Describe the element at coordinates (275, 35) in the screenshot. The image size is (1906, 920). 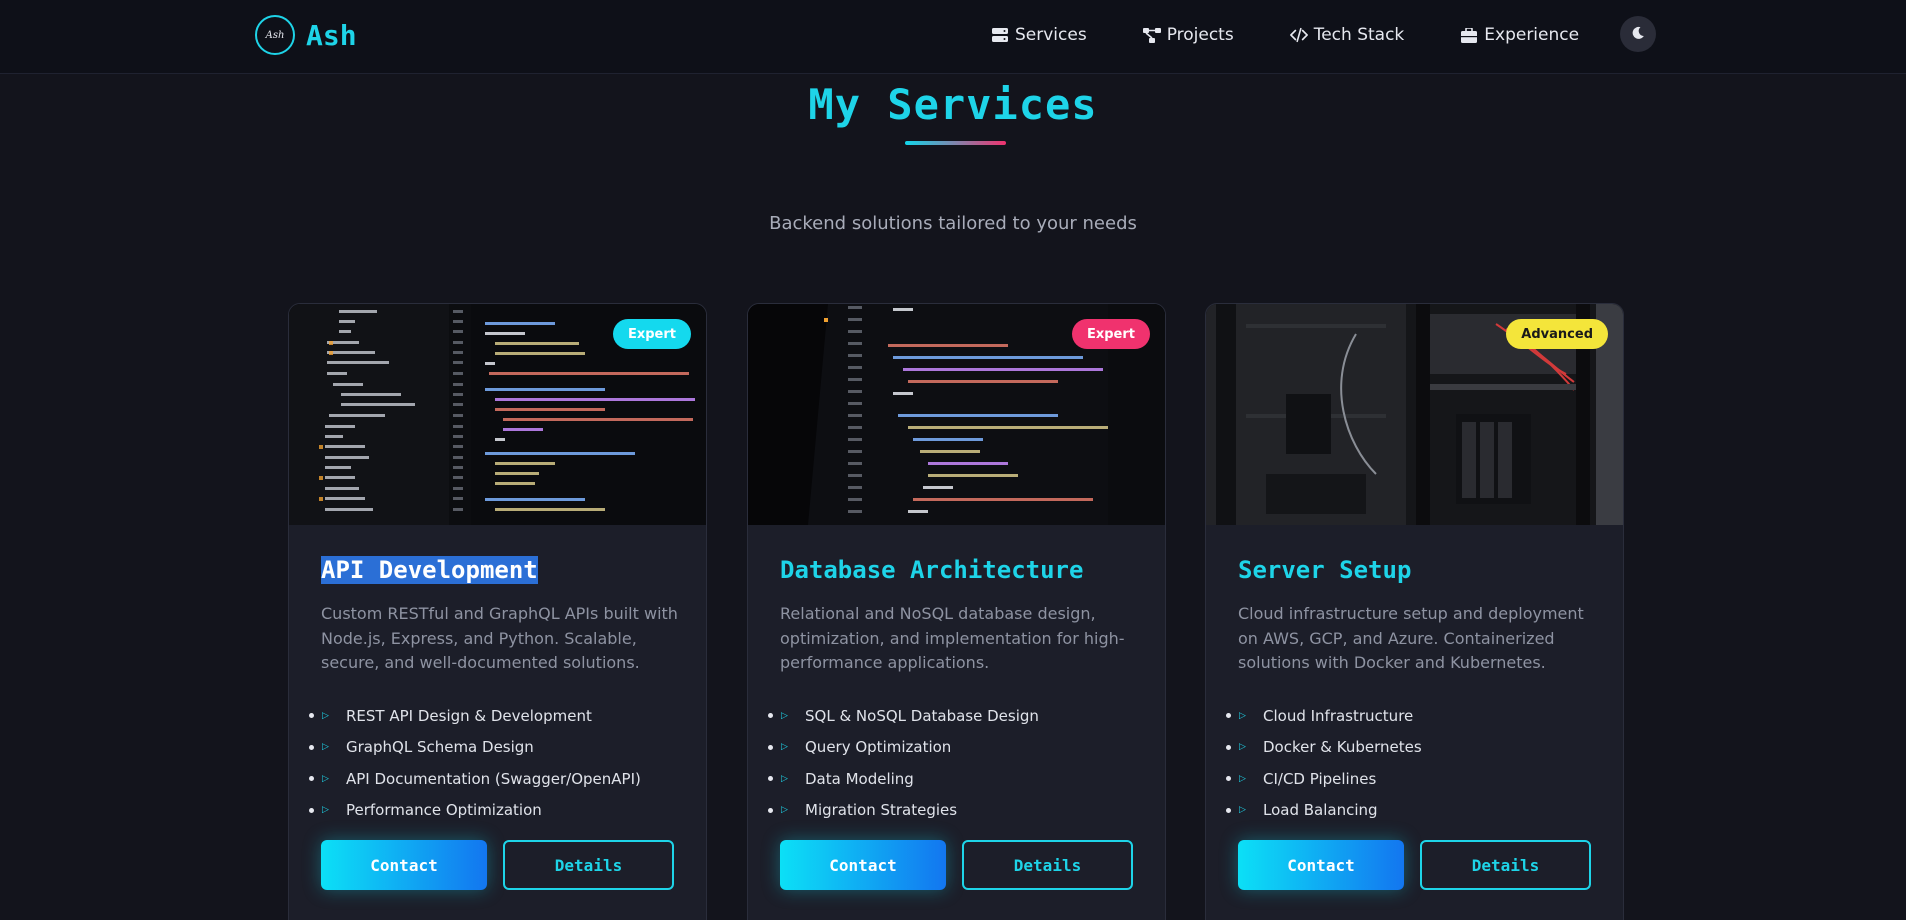
I see `brand-logo: Ash` at that location.